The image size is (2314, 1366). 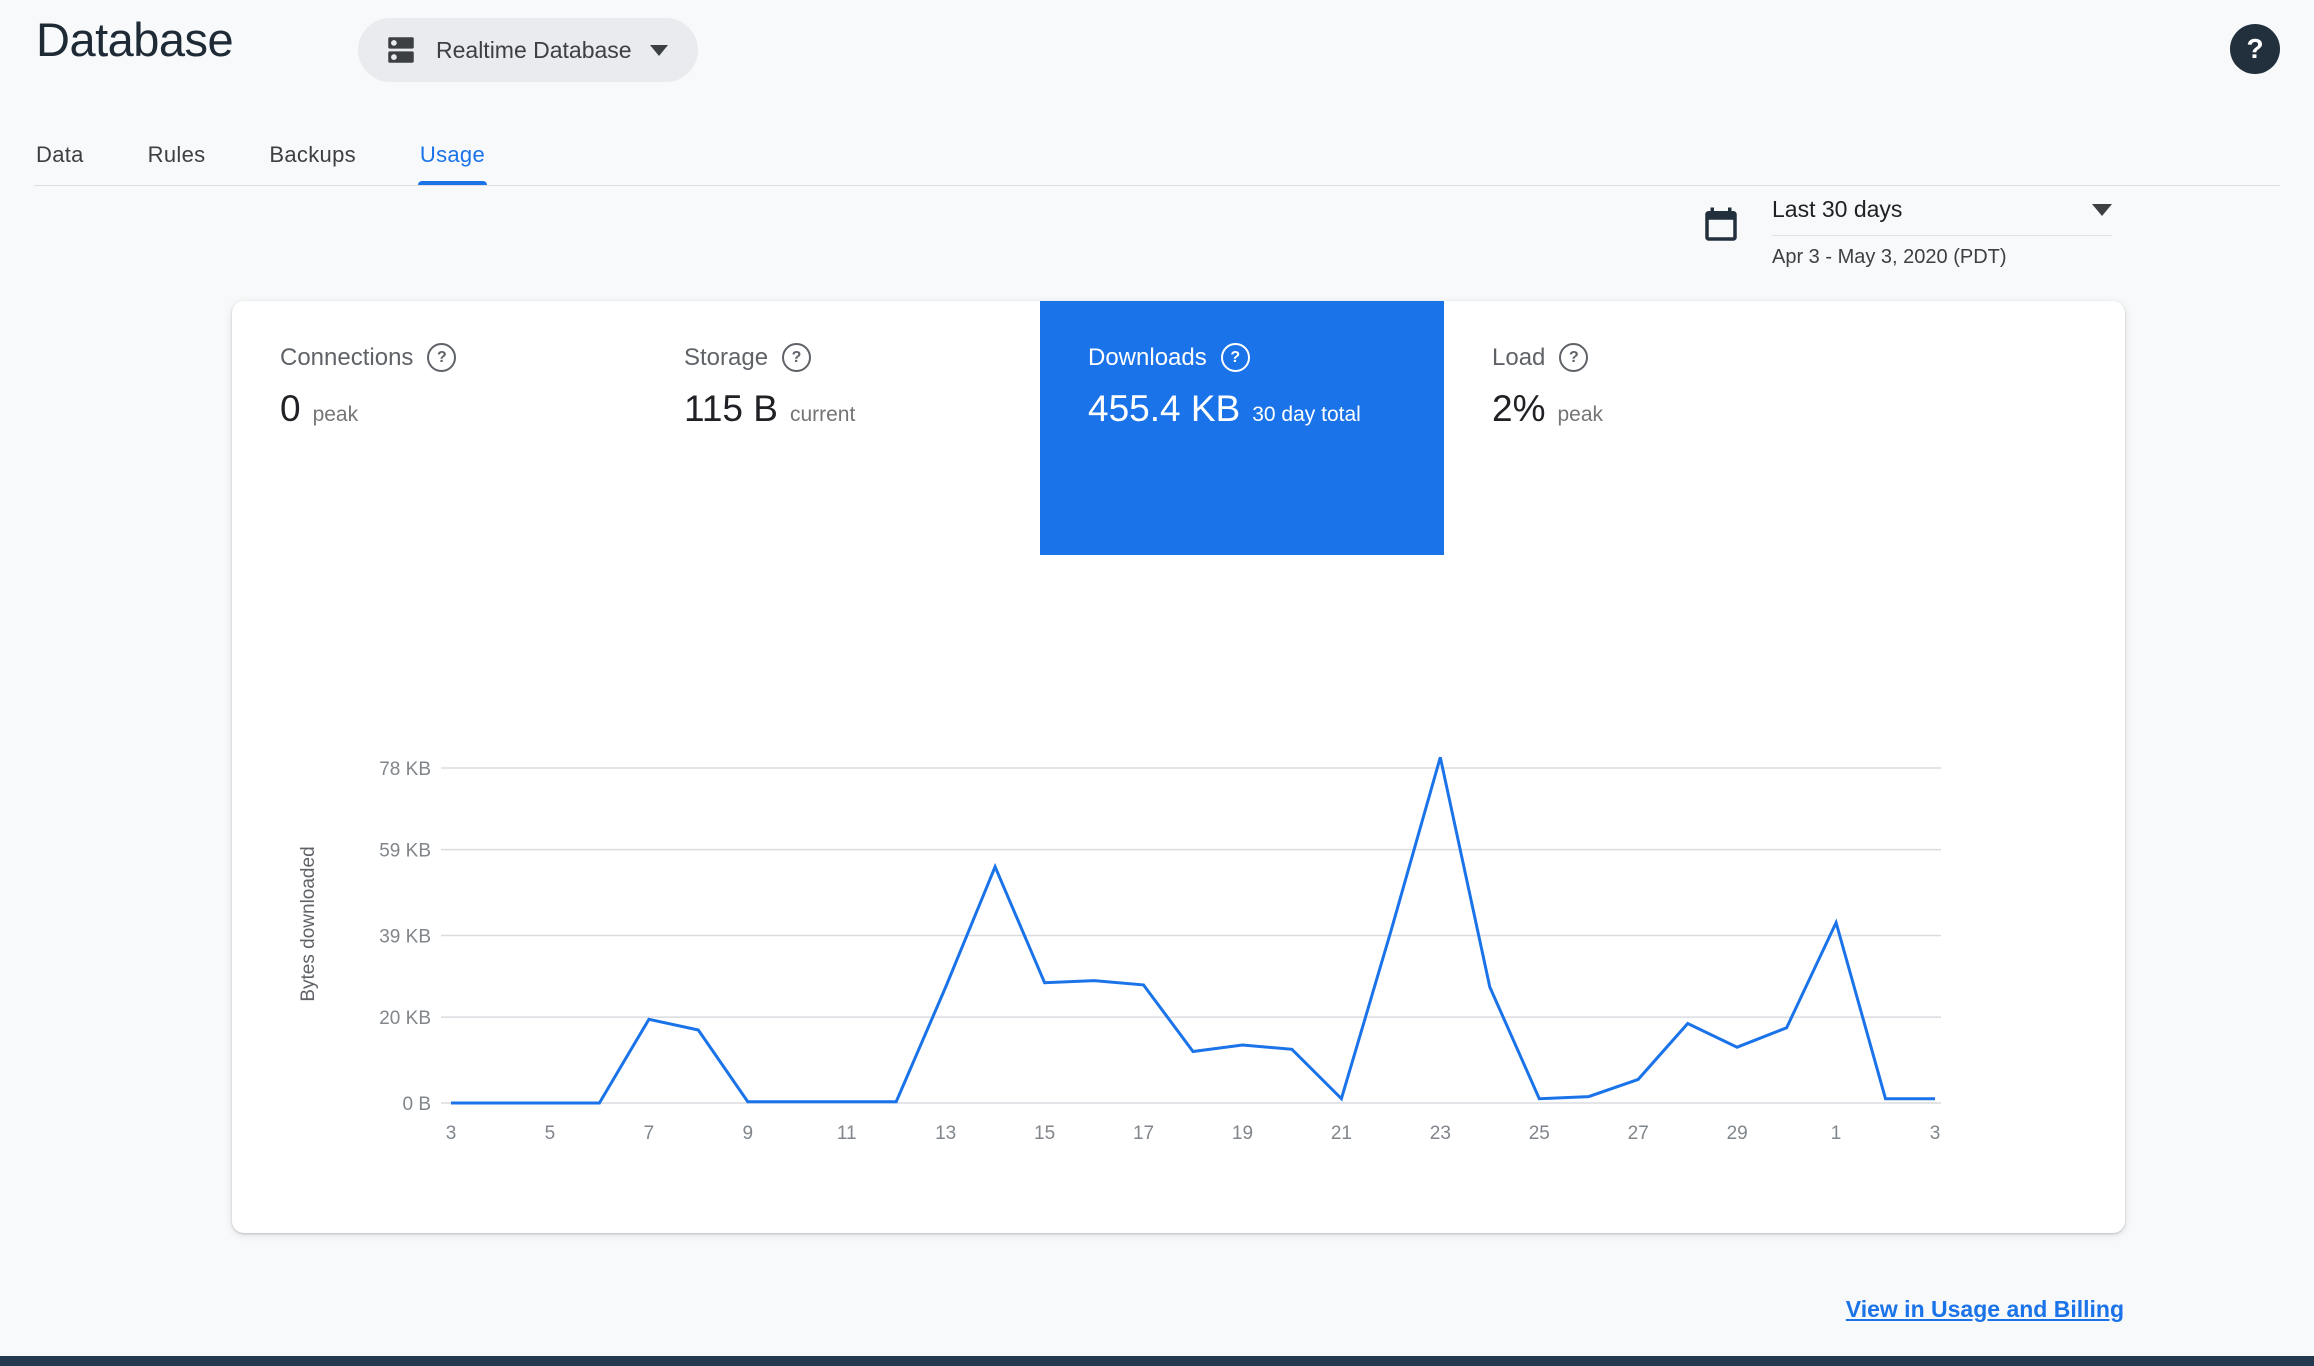 I want to click on help-button: ?, so click(x=2255, y=49).